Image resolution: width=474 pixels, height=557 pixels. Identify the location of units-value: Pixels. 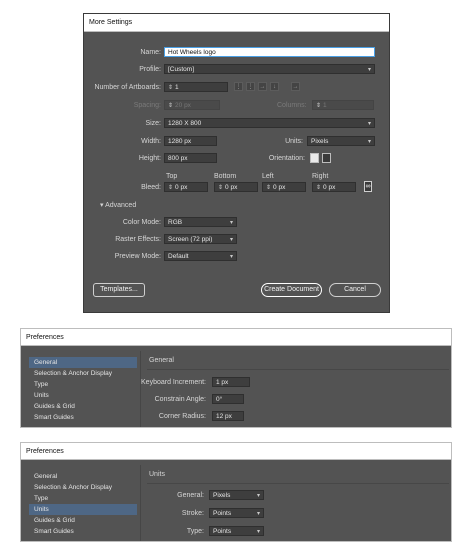
(320, 141).